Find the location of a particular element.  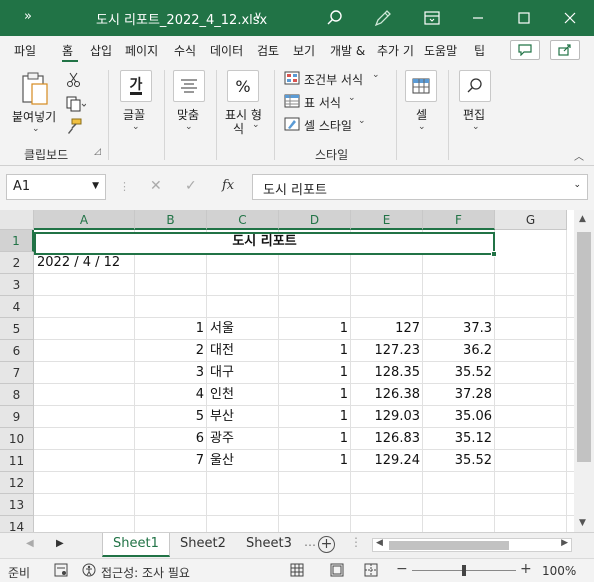

enter-icon: ✓ is located at coordinates (191, 186).